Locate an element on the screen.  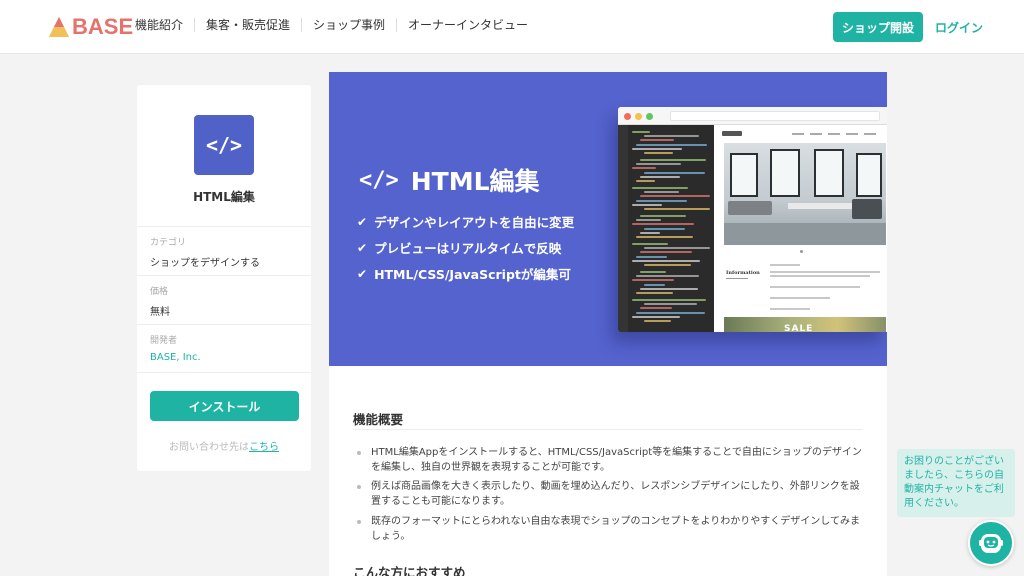
category-label: カテゴリ is located at coordinates (168, 243).